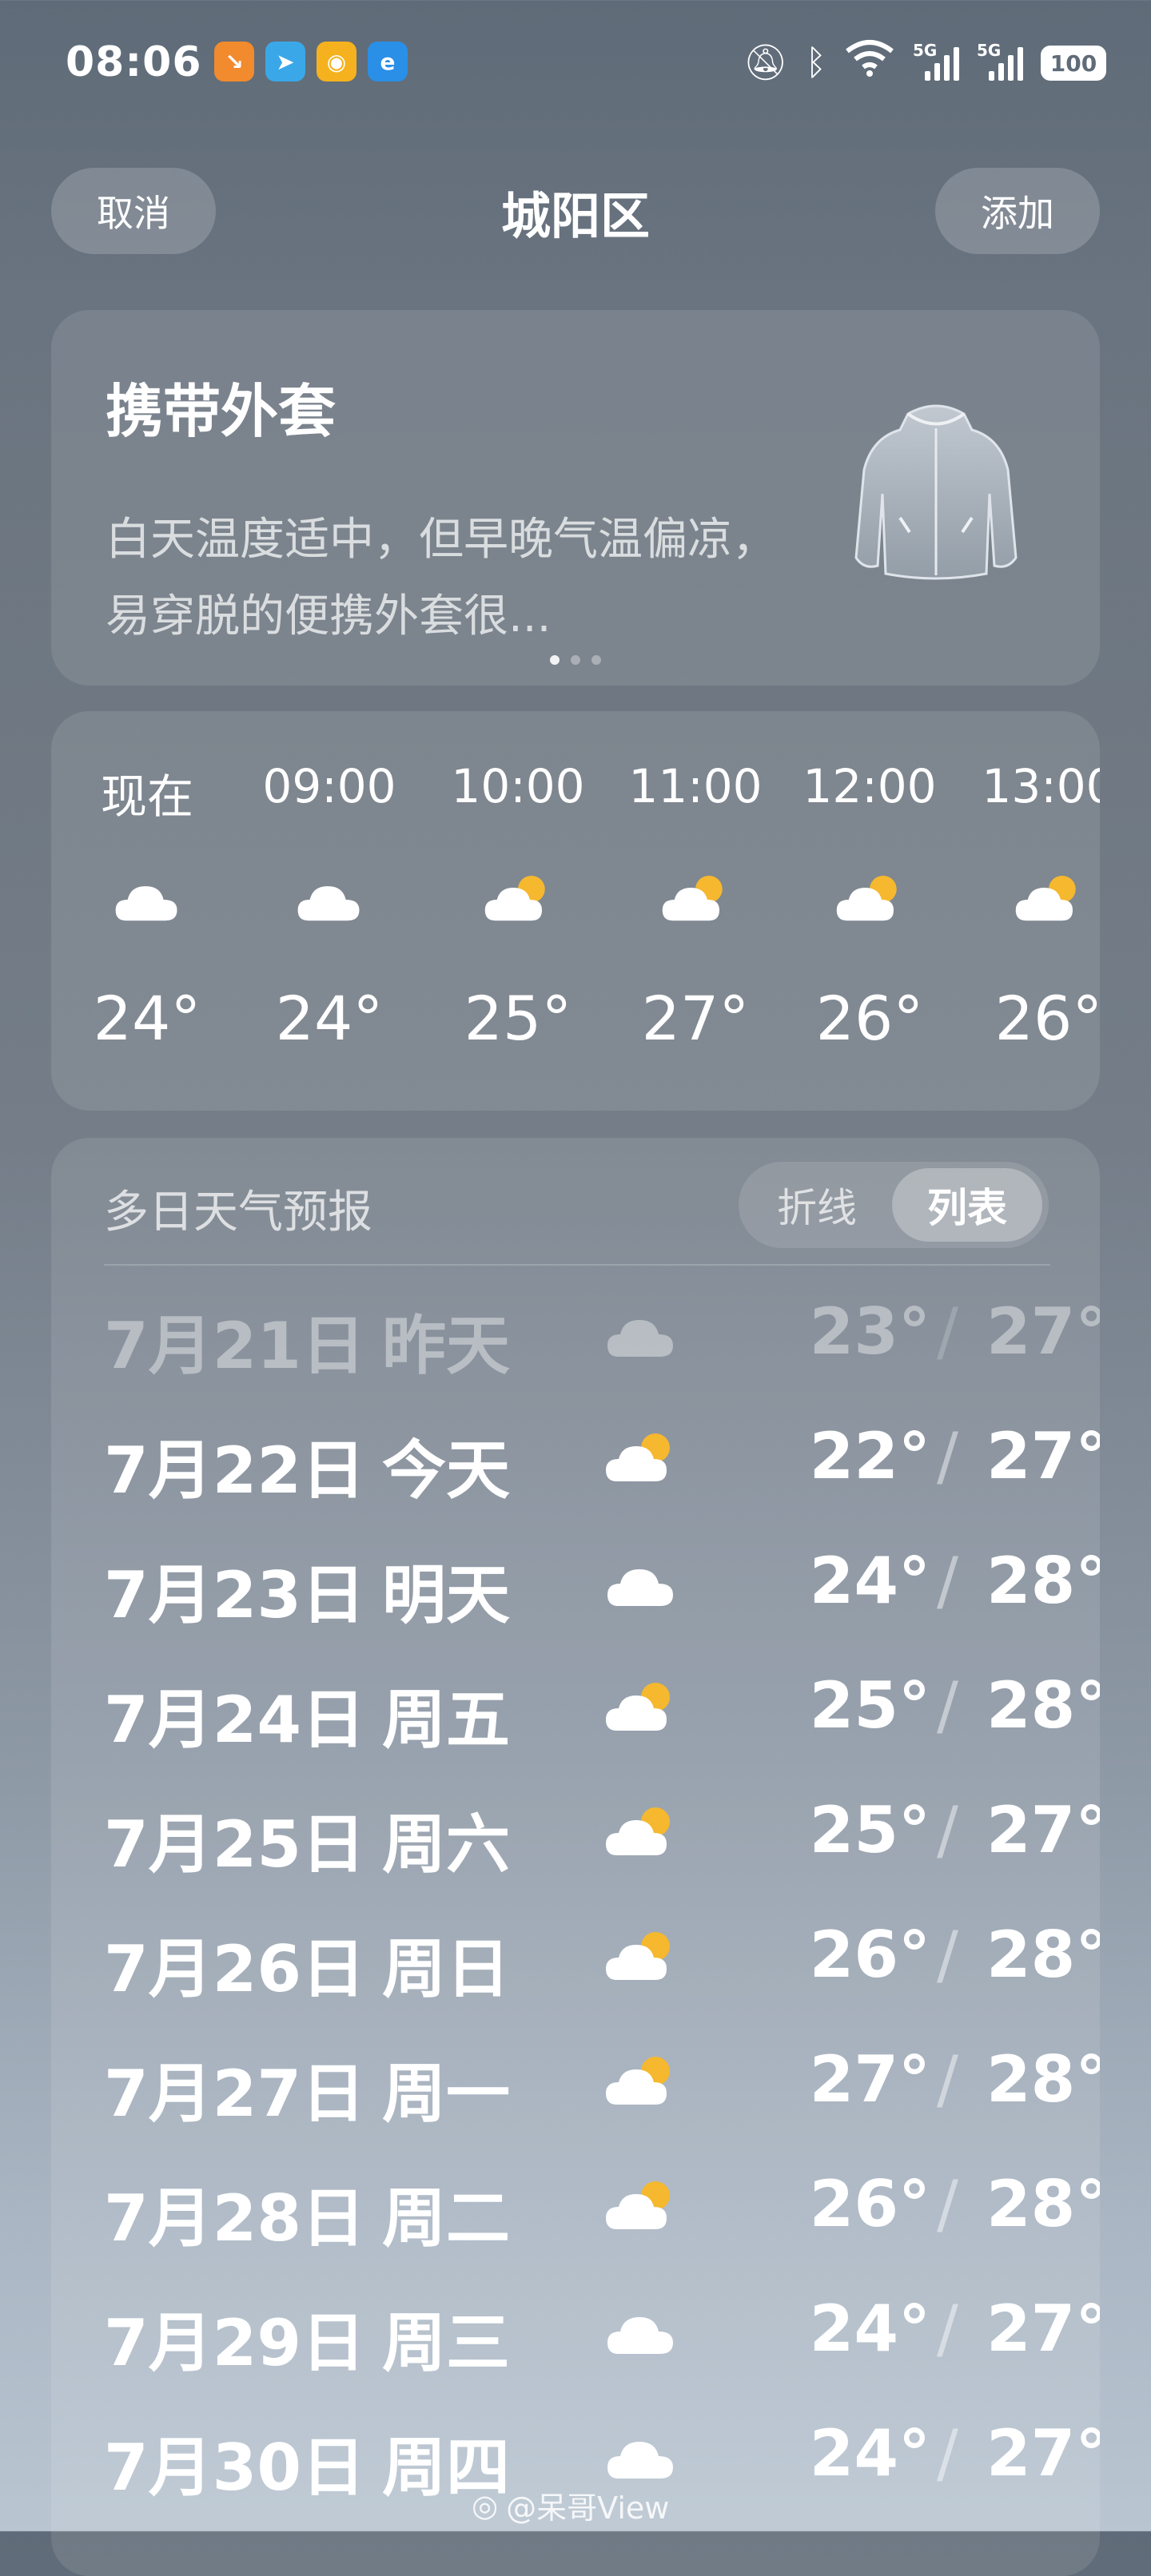  Describe the element at coordinates (936, 492) in the screenshot. I see `jacket-icon` at that location.